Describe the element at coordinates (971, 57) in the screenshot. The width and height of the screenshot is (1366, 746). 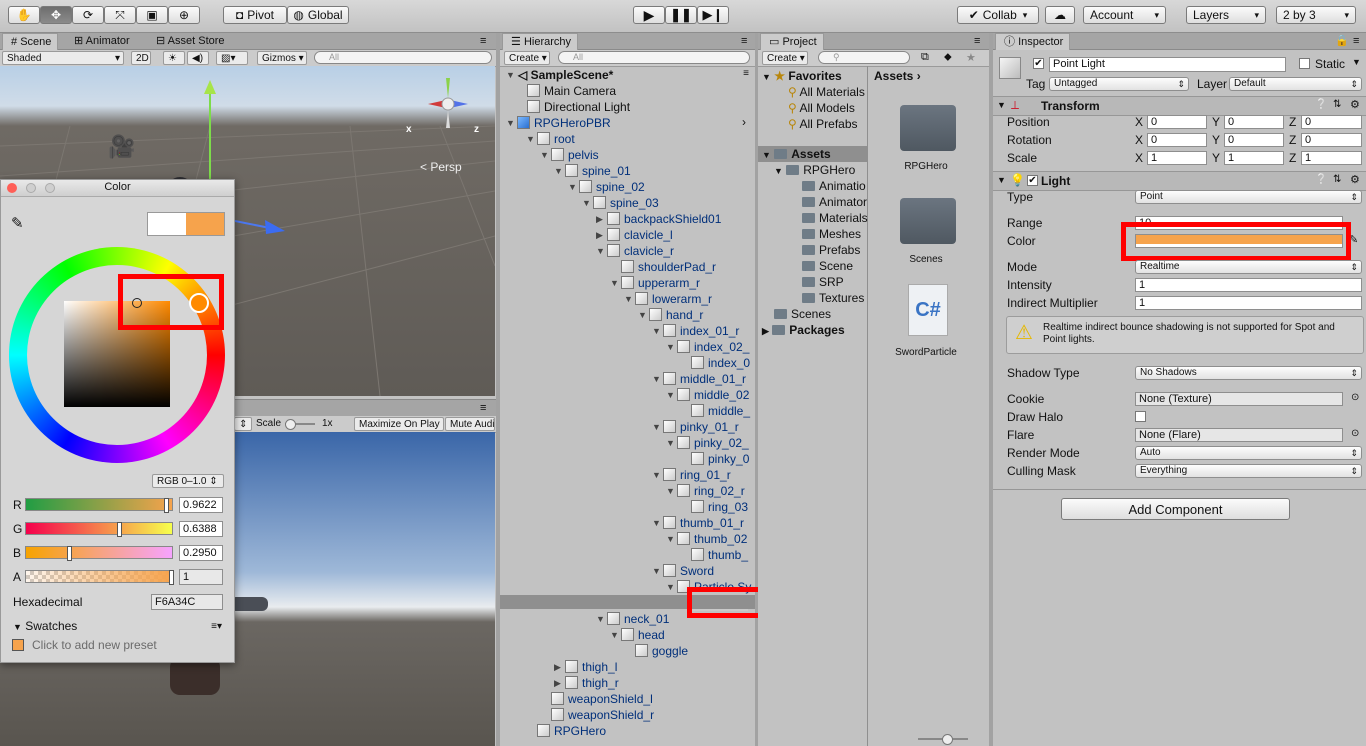
I see `favorite-star-icon: ★` at that location.